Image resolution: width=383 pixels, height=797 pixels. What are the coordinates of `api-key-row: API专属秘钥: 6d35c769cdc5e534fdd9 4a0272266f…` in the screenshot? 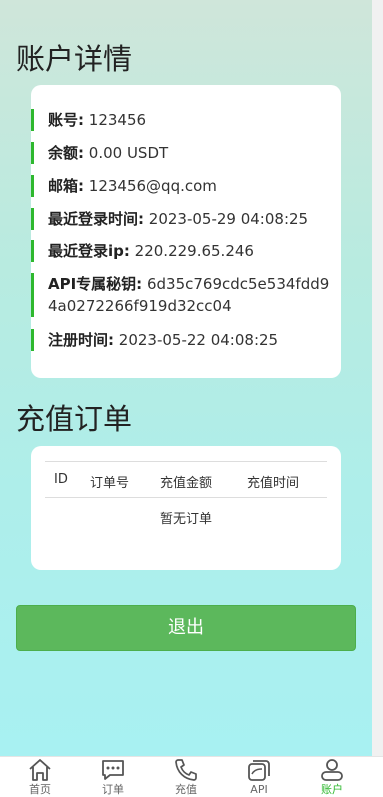 It's located at (181, 295).